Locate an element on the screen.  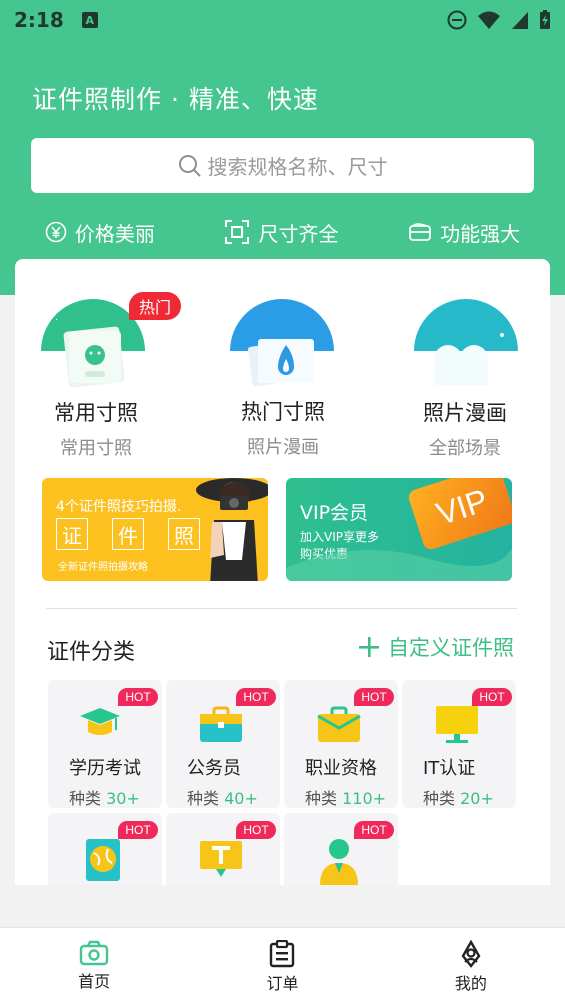
comic-card-icon is located at coordinates (466, 342).